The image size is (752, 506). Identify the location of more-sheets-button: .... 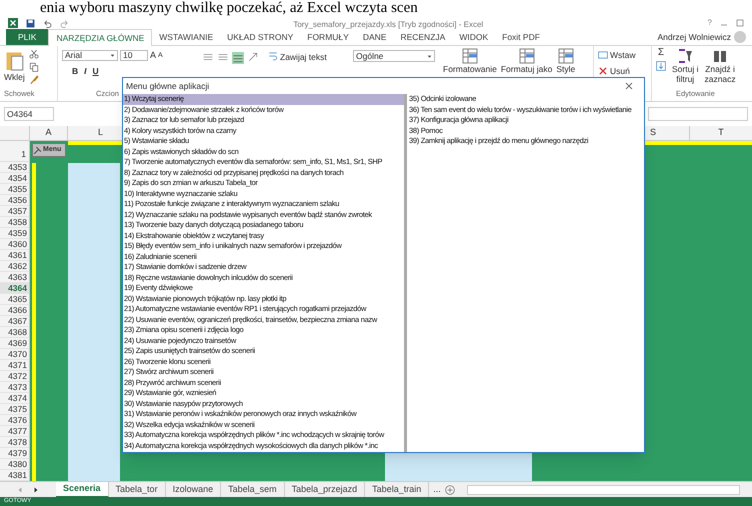
(437, 489).